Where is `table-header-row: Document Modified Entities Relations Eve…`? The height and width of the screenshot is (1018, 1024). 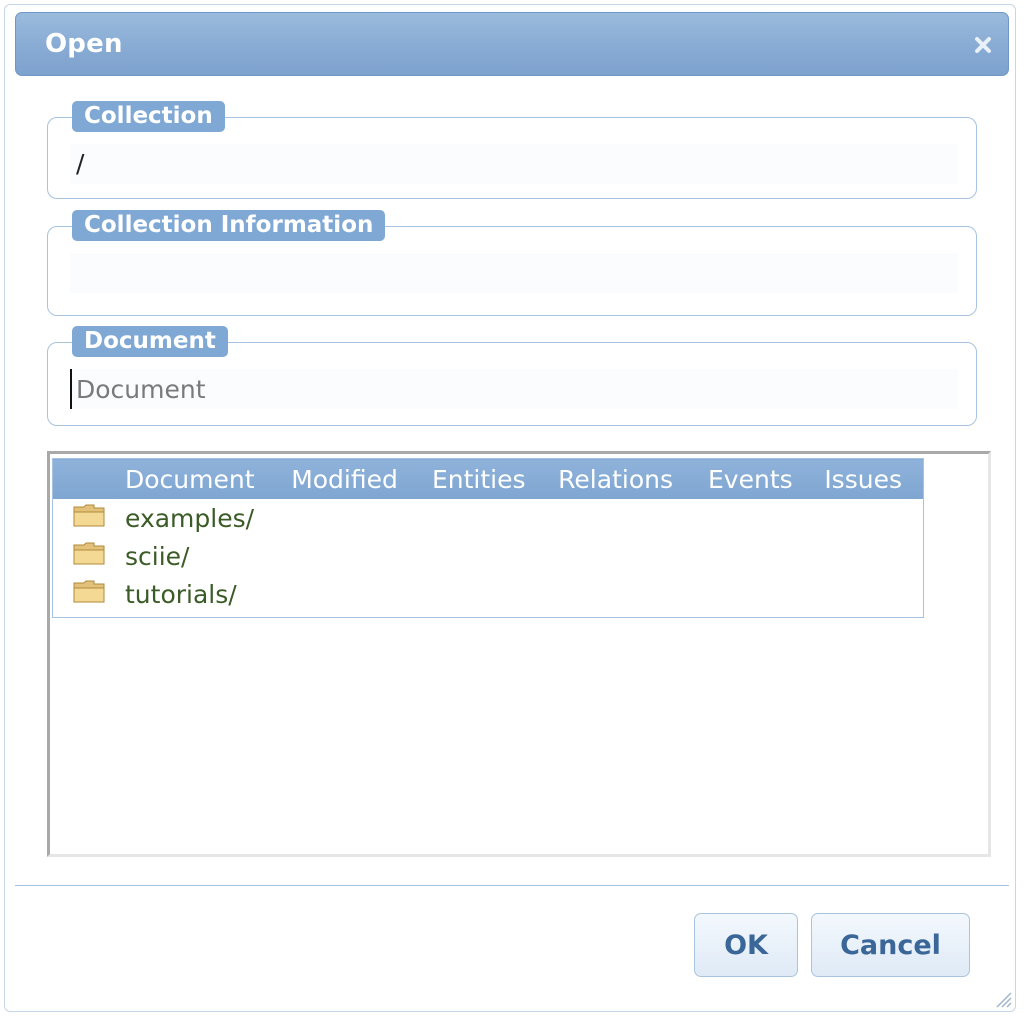
table-header-row: Document Modified Entities Relations Eve… is located at coordinates (488, 478).